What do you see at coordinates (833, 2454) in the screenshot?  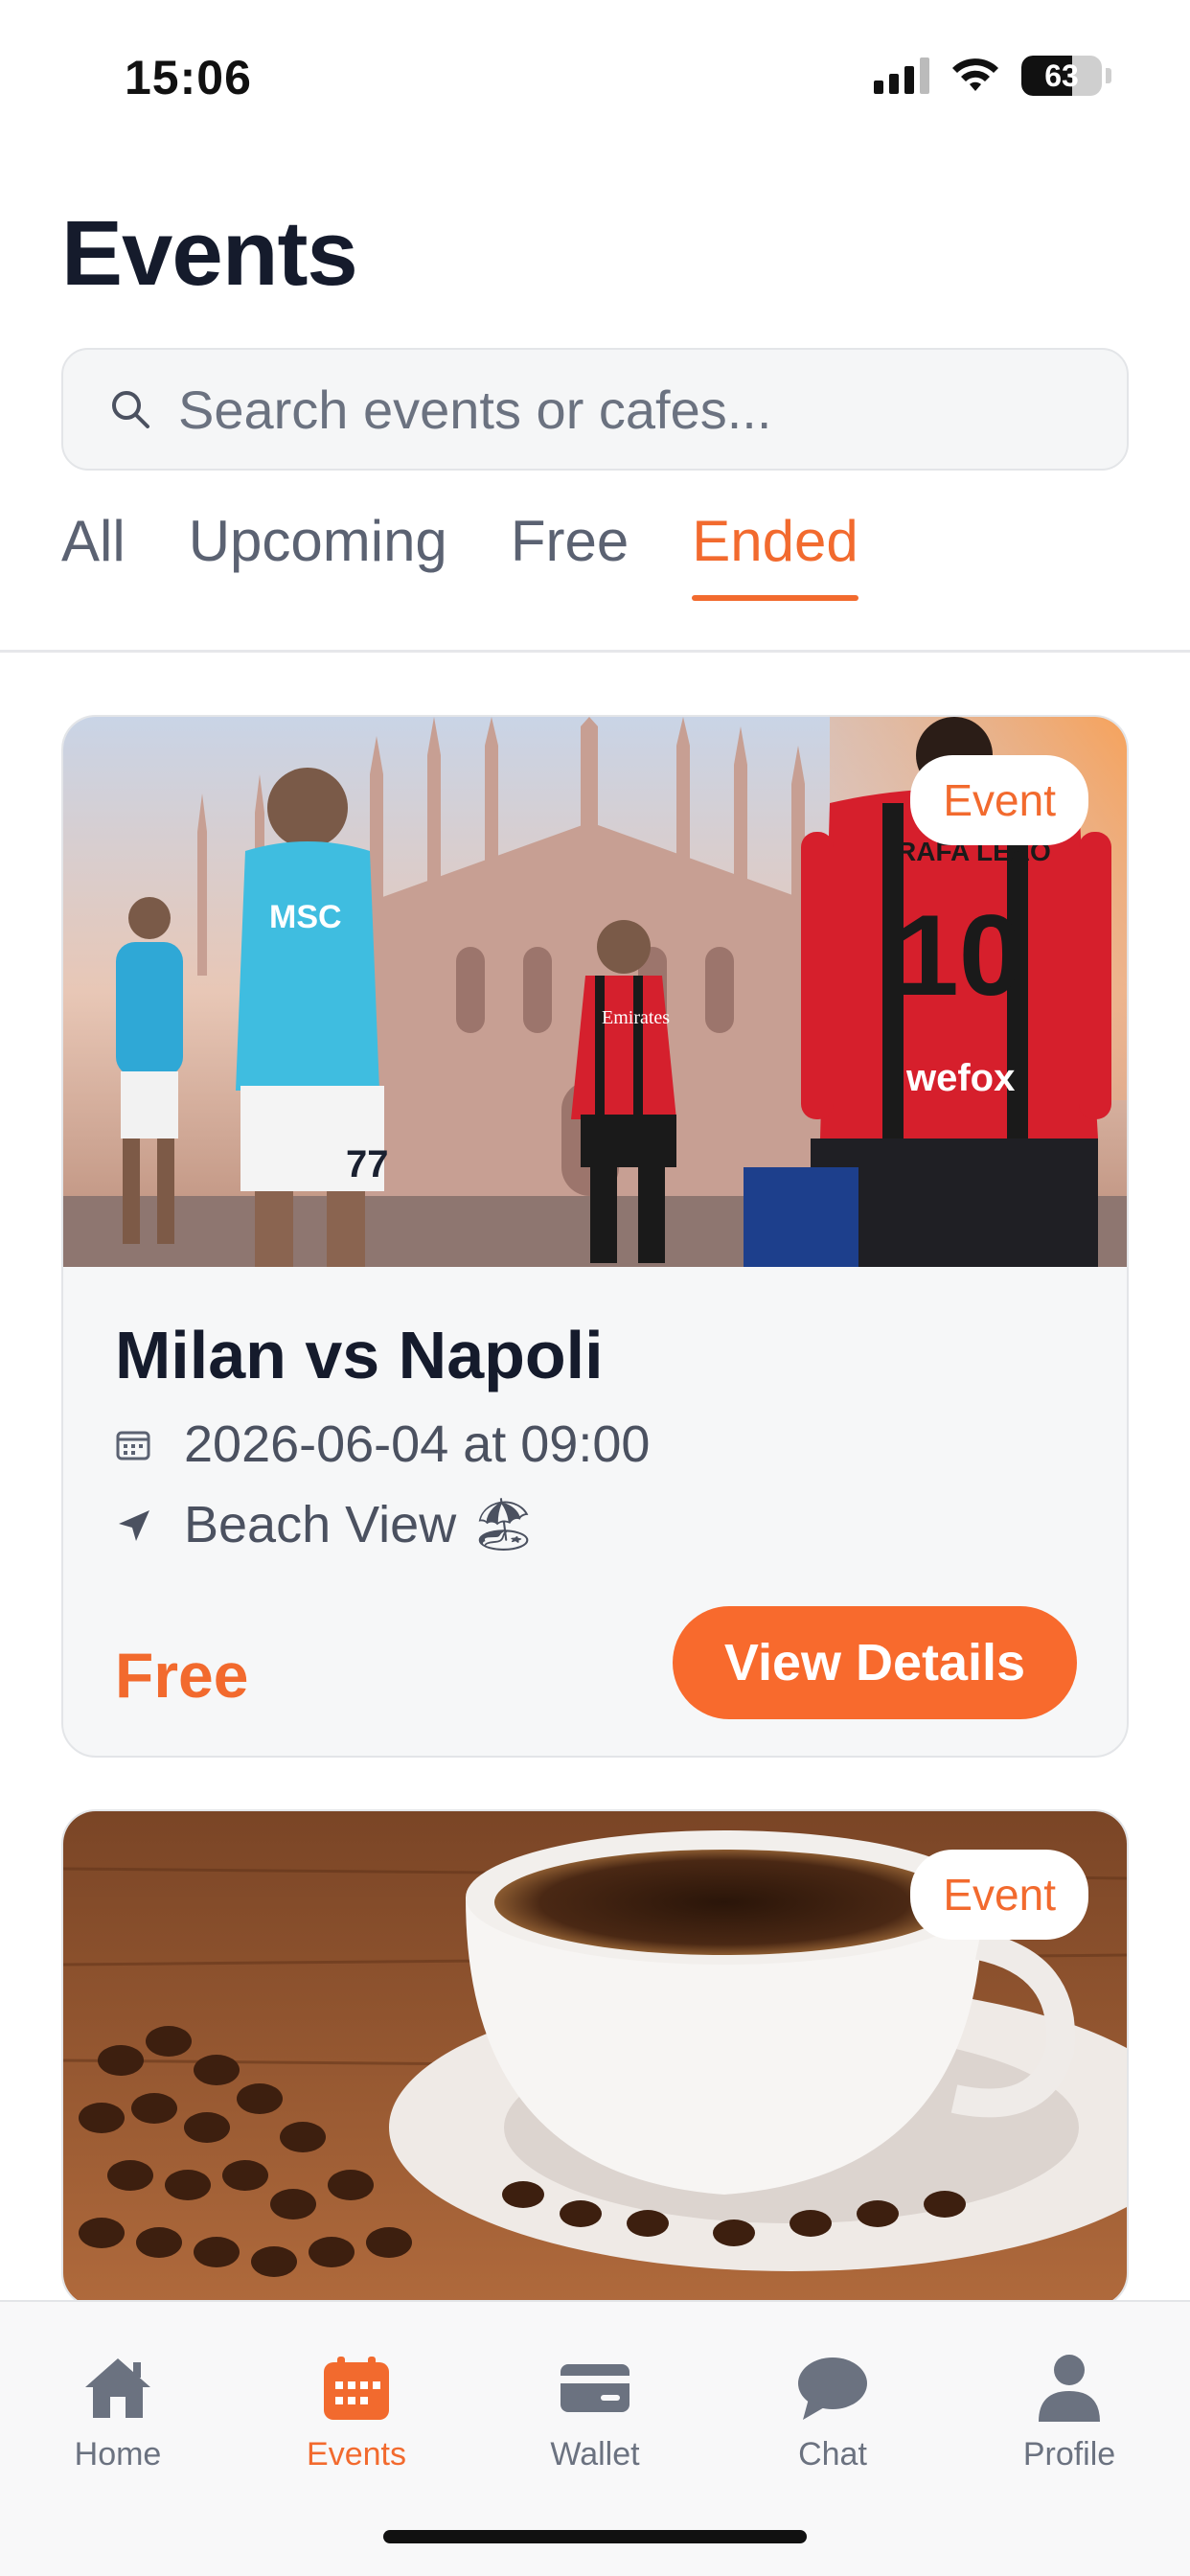 I see `nav-chat-label: Chat` at bounding box center [833, 2454].